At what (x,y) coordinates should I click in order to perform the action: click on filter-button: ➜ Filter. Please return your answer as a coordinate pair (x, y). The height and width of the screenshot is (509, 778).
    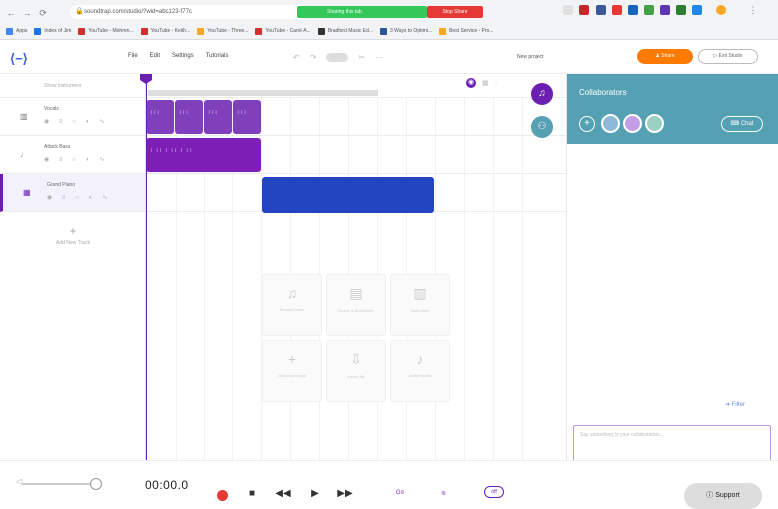
    Looking at the image, I should click on (735, 404).